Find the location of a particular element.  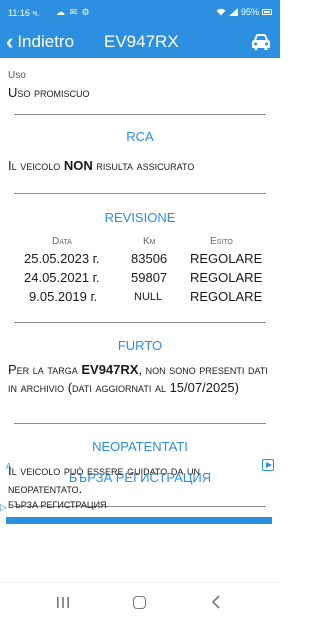

recent-apps-icon is located at coordinates (63, 602).